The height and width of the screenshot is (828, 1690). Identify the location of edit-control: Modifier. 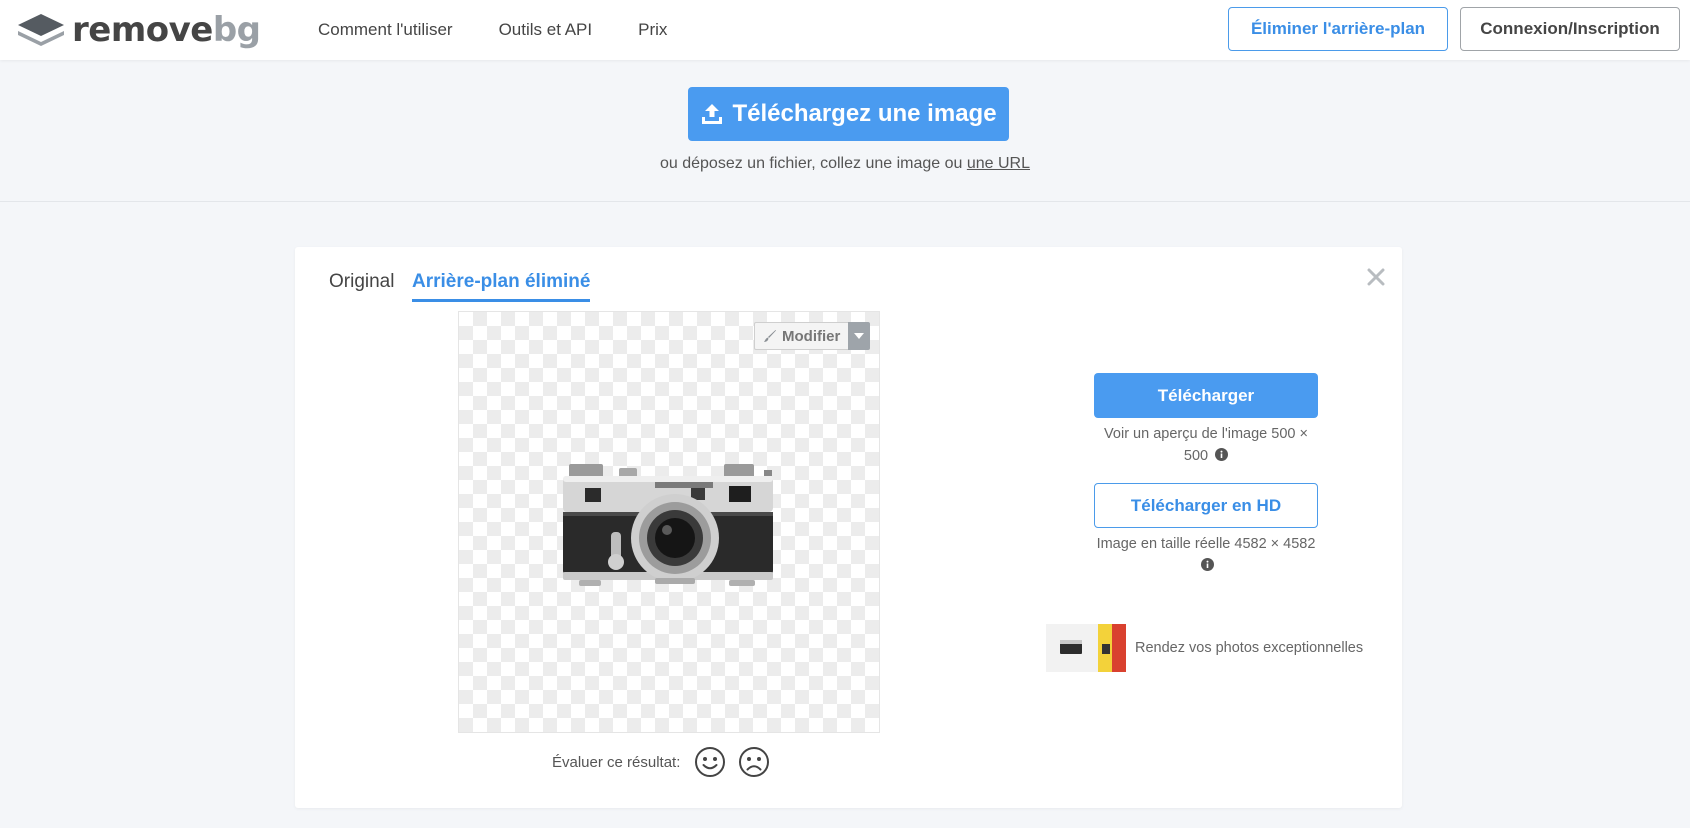
(812, 336).